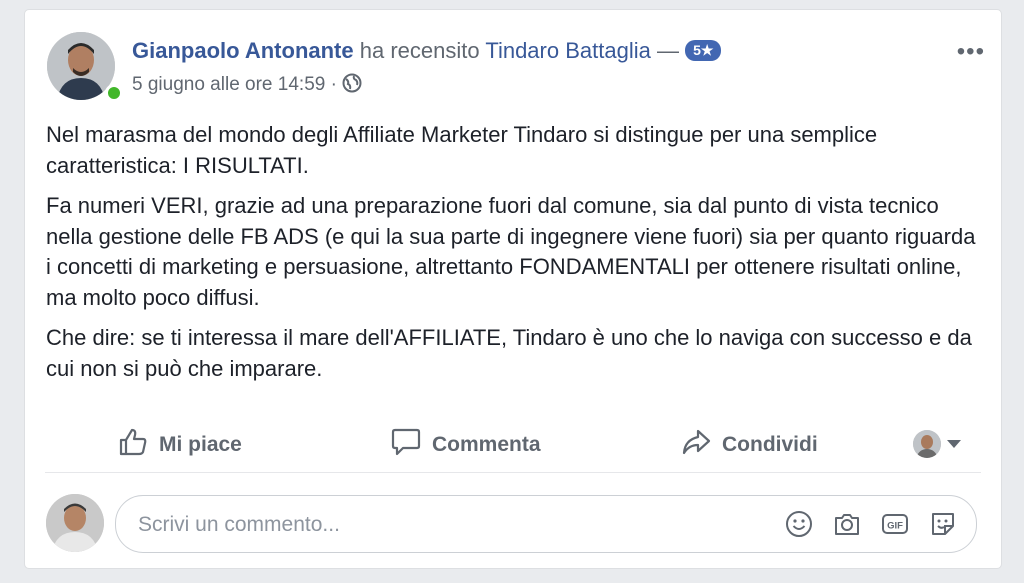 The width and height of the screenshot is (1024, 583). What do you see at coordinates (133, 445) in the screenshot?
I see `thumbs-up-icon` at bounding box center [133, 445].